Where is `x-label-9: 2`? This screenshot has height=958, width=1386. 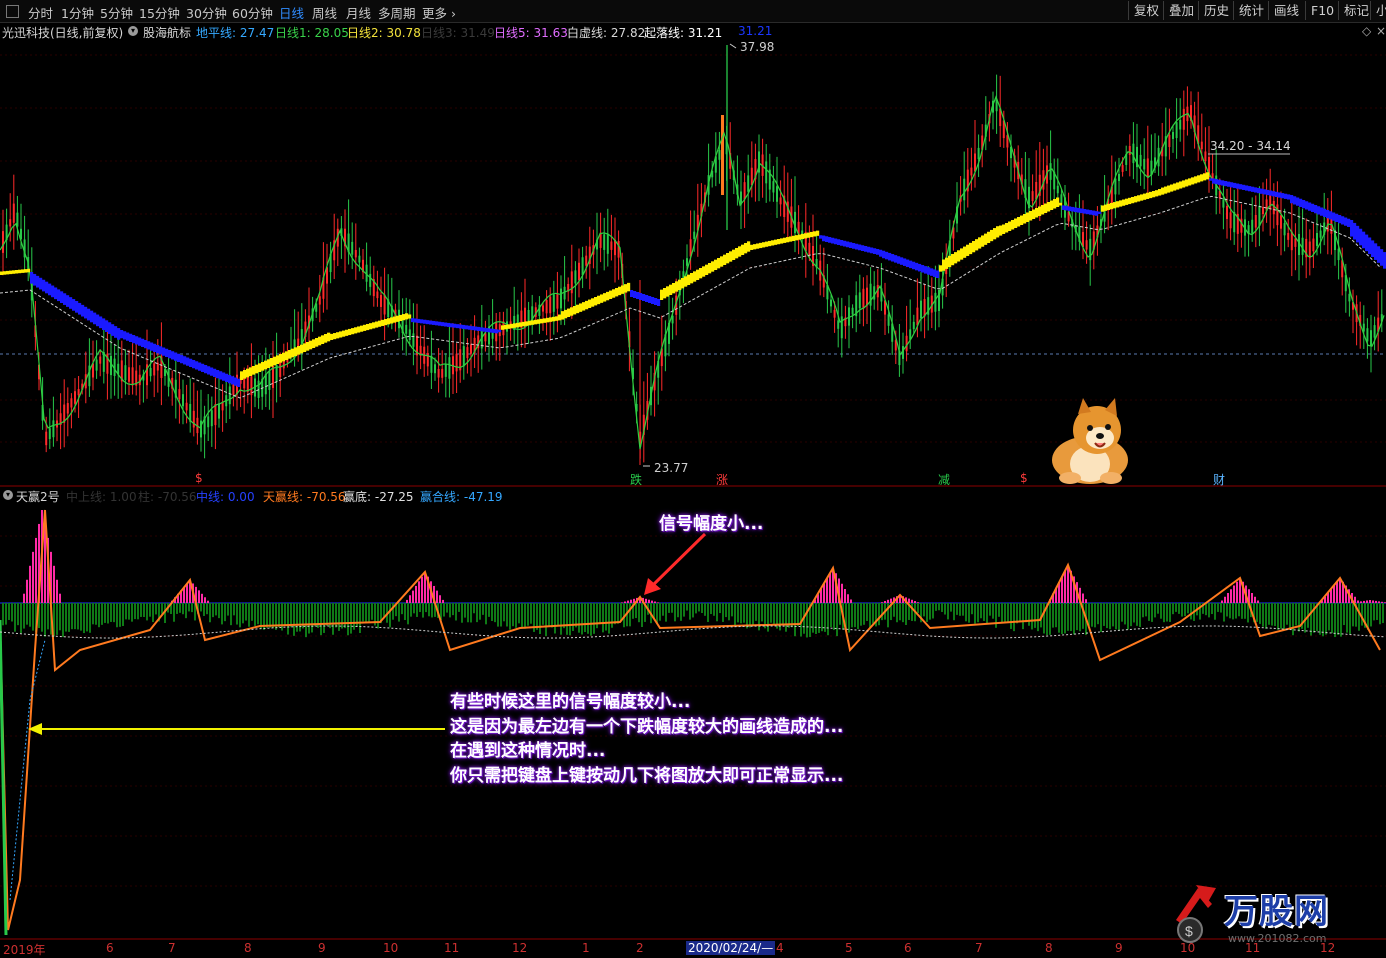
x-label-9: 2 is located at coordinates (640, 948).